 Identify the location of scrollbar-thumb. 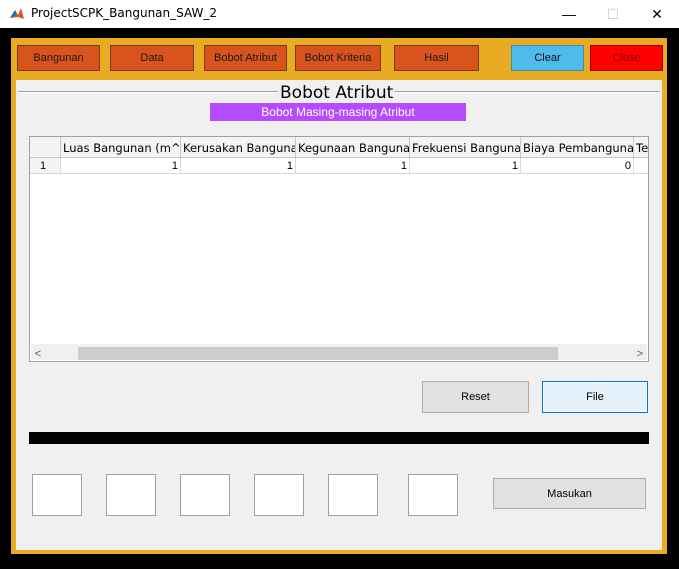
(318, 353).